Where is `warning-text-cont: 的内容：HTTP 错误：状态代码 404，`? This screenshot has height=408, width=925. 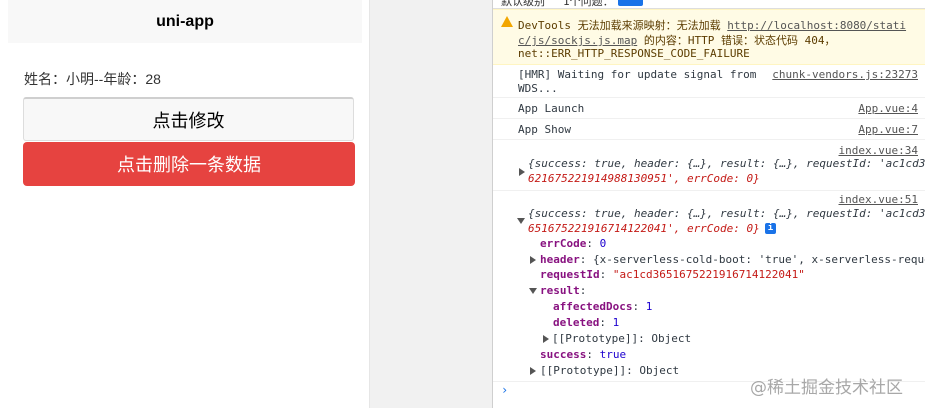 warning-text-cont: 的内容：HTTP 错误：状态代码 404， is located at coordinates (736, 40).